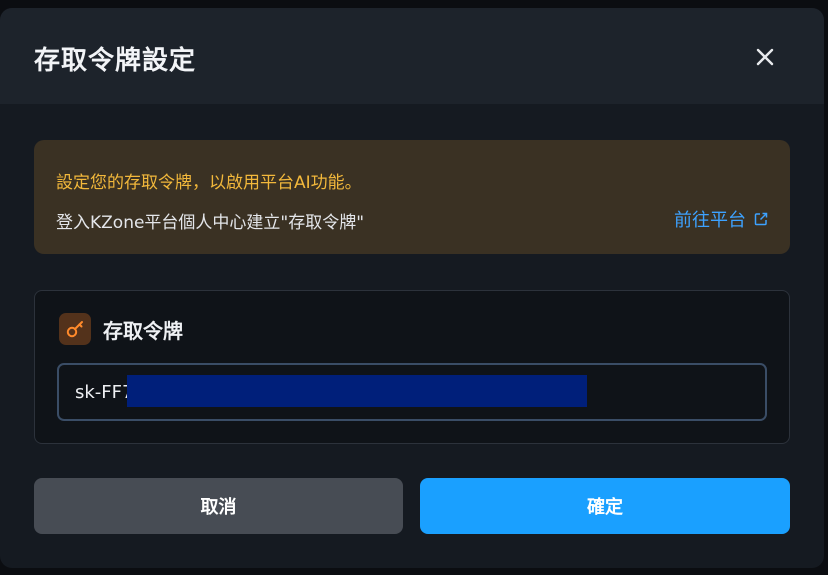  What do you see at coordinates (210, 223) in the screenshot?
I see `notice-text-secondary: 登入KZone平台個人中心建立"存取令牌"` at bounding box center [210, 223].